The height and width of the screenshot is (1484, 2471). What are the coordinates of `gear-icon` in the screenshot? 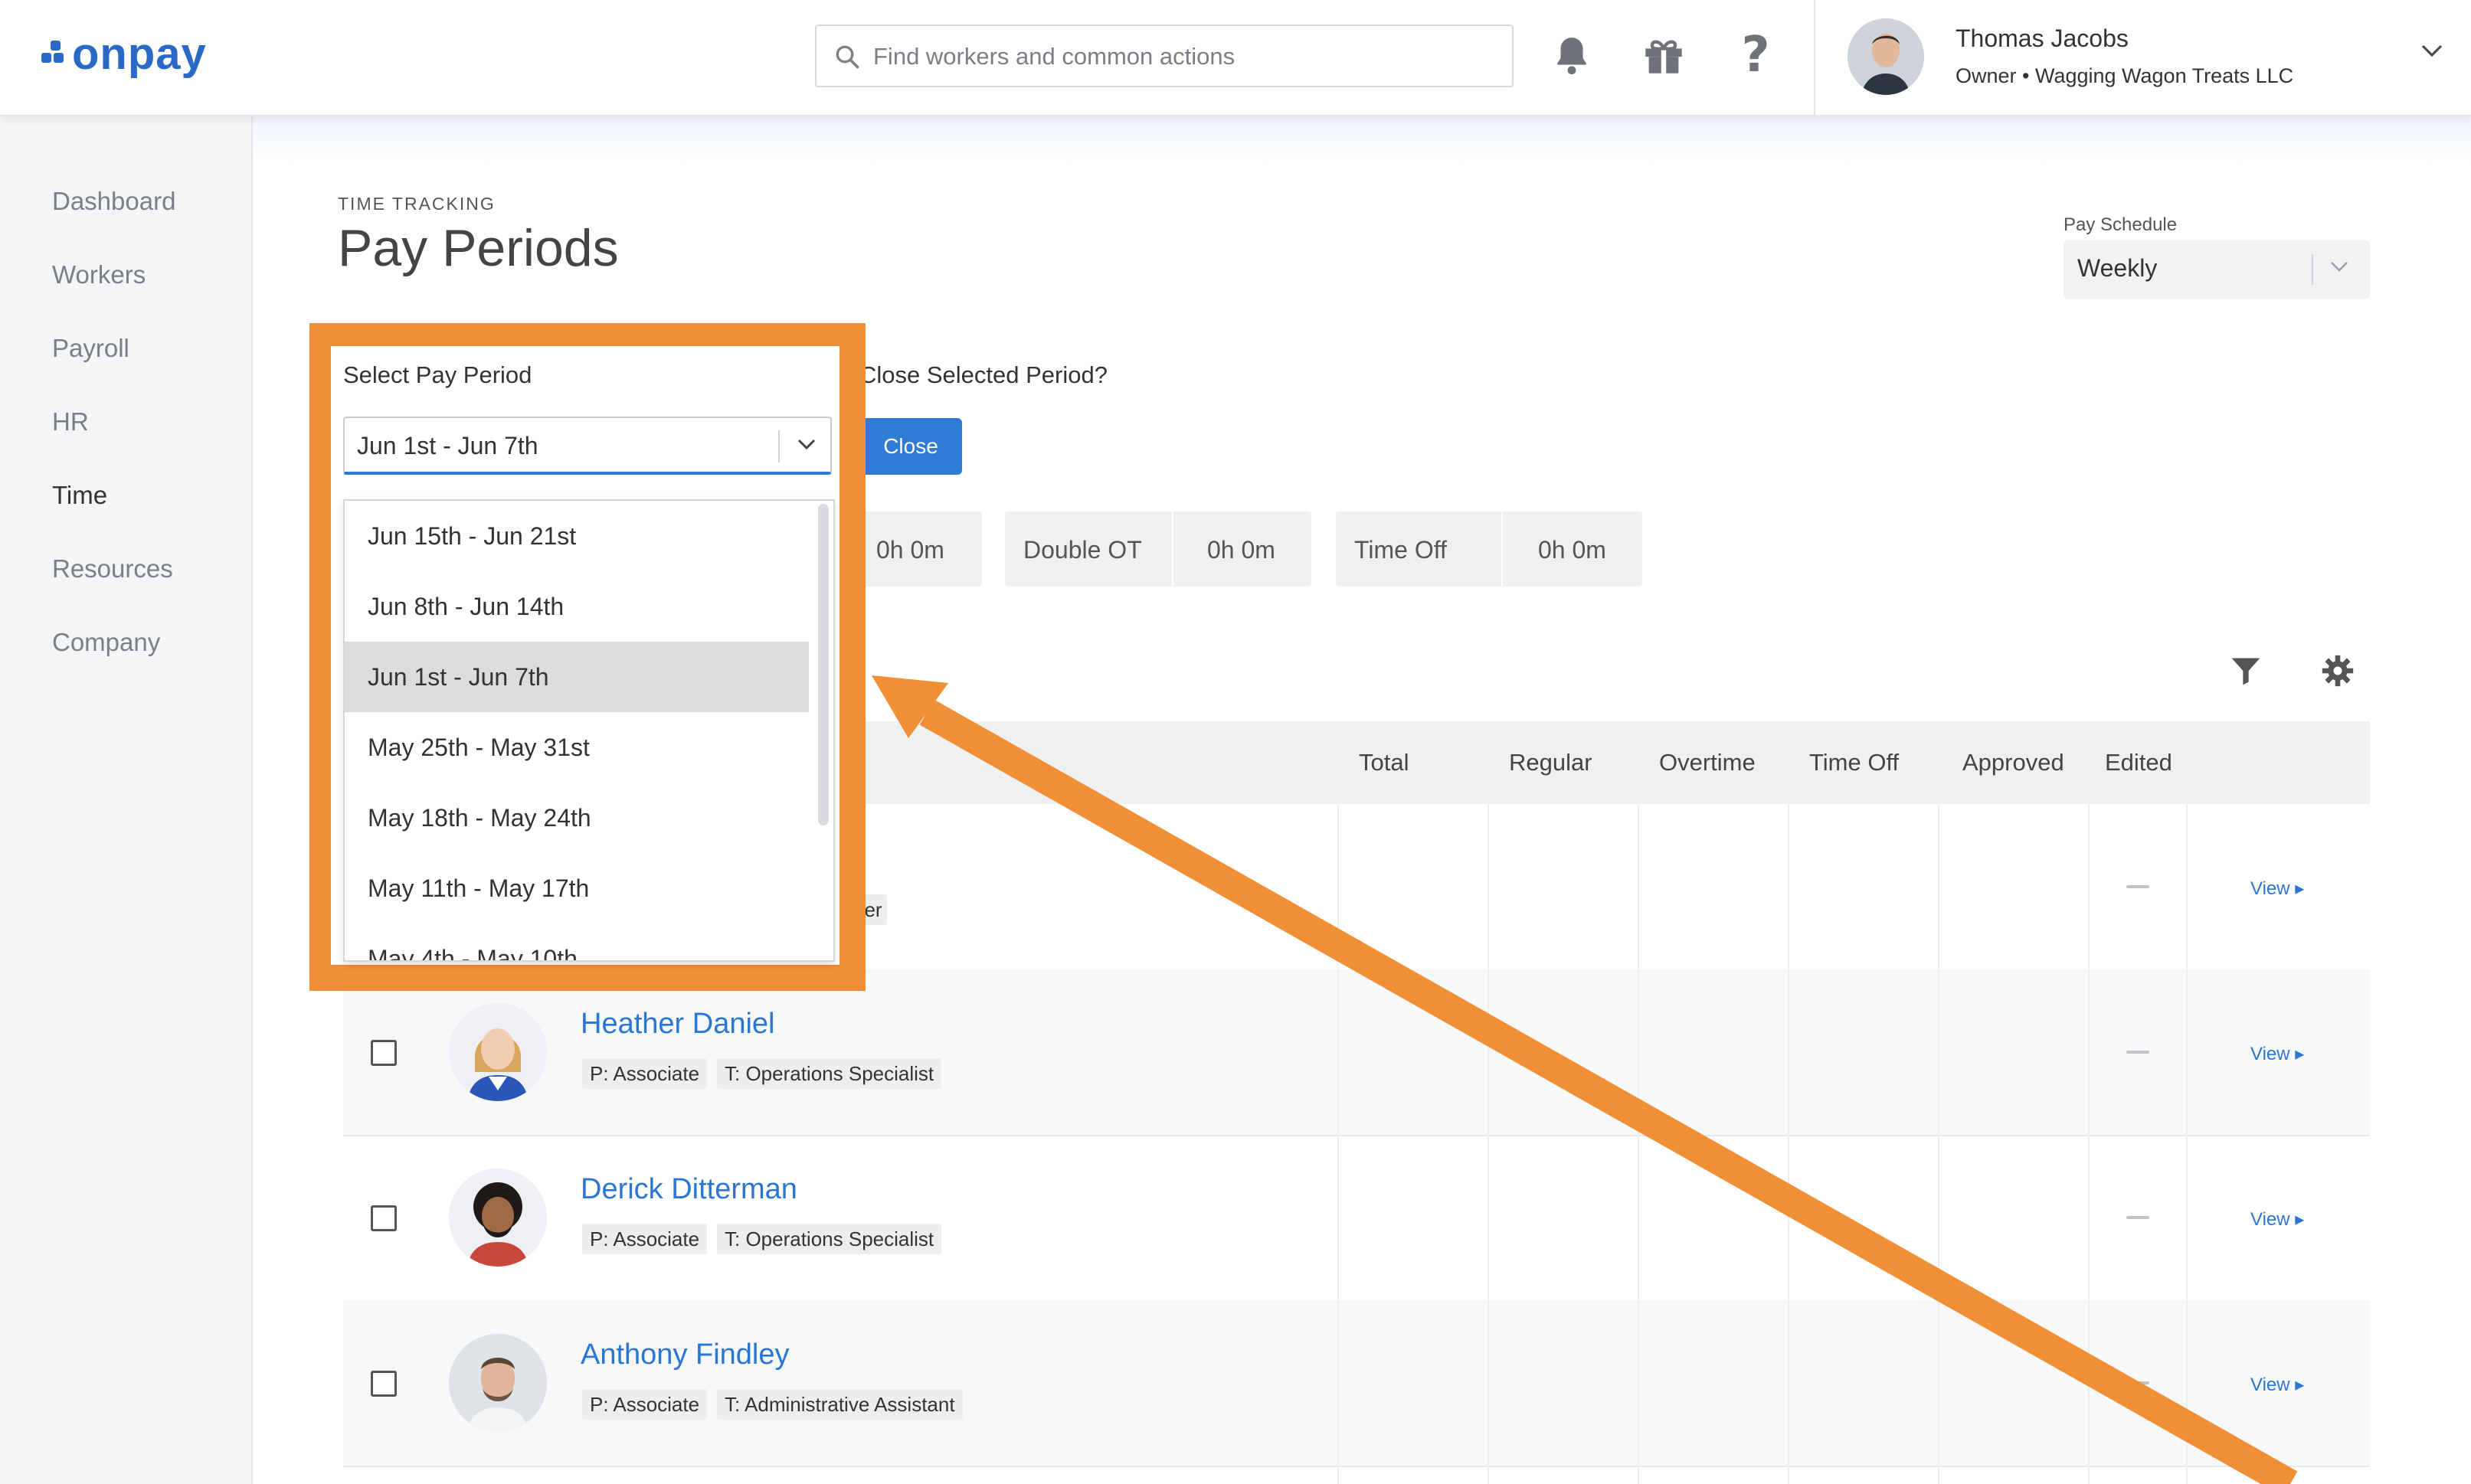 It's located at (2338, 671).